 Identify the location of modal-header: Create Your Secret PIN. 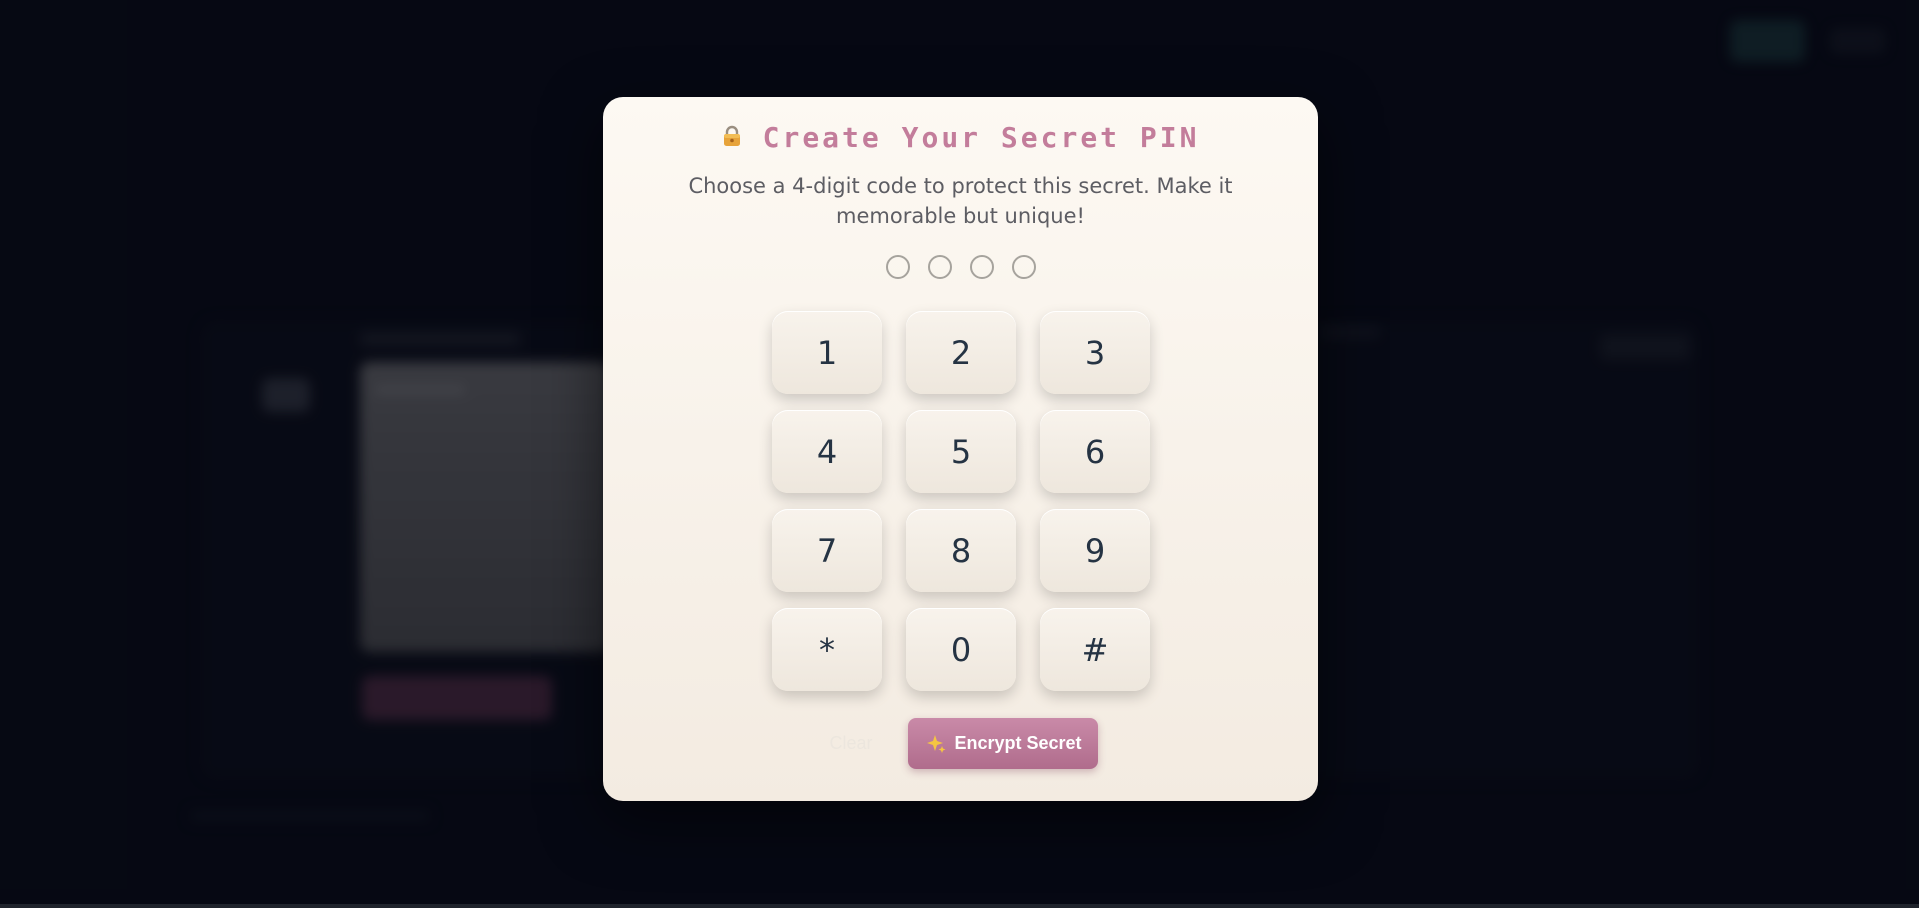
(960, 137).